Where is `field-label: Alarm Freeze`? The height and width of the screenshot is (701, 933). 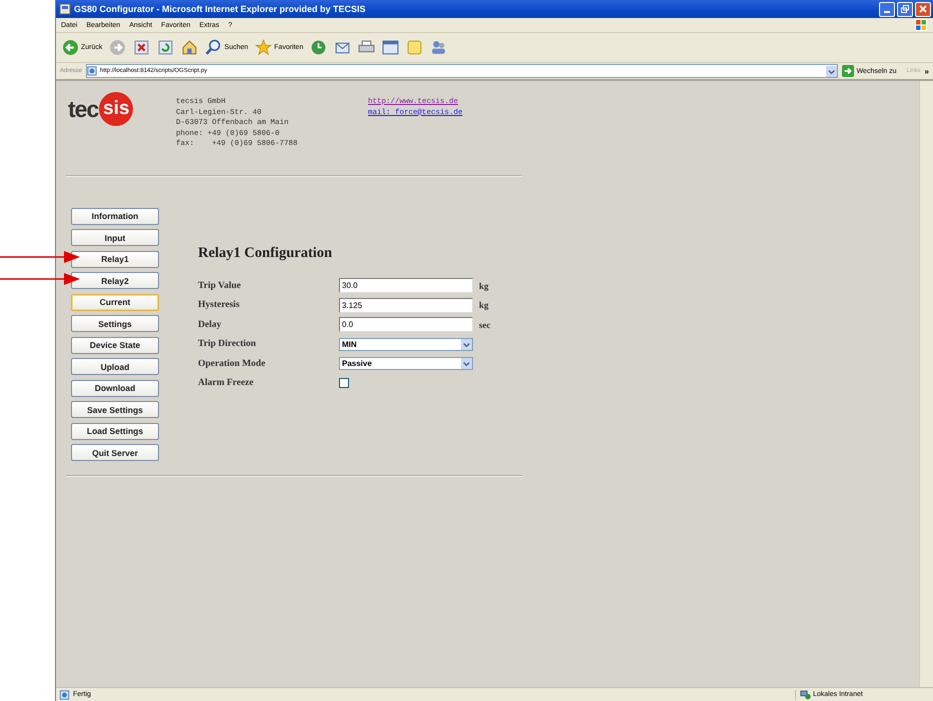 field-label: Alarm Freeze is located at coordinates (226, 383).